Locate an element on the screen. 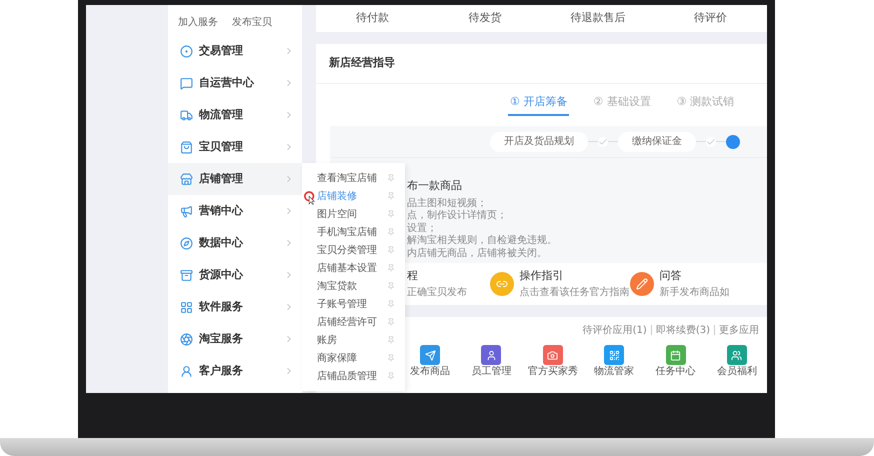 This screenshot has width=874, height=456. app-shortcut: 任务中心 is located at coordinates (676, 361).